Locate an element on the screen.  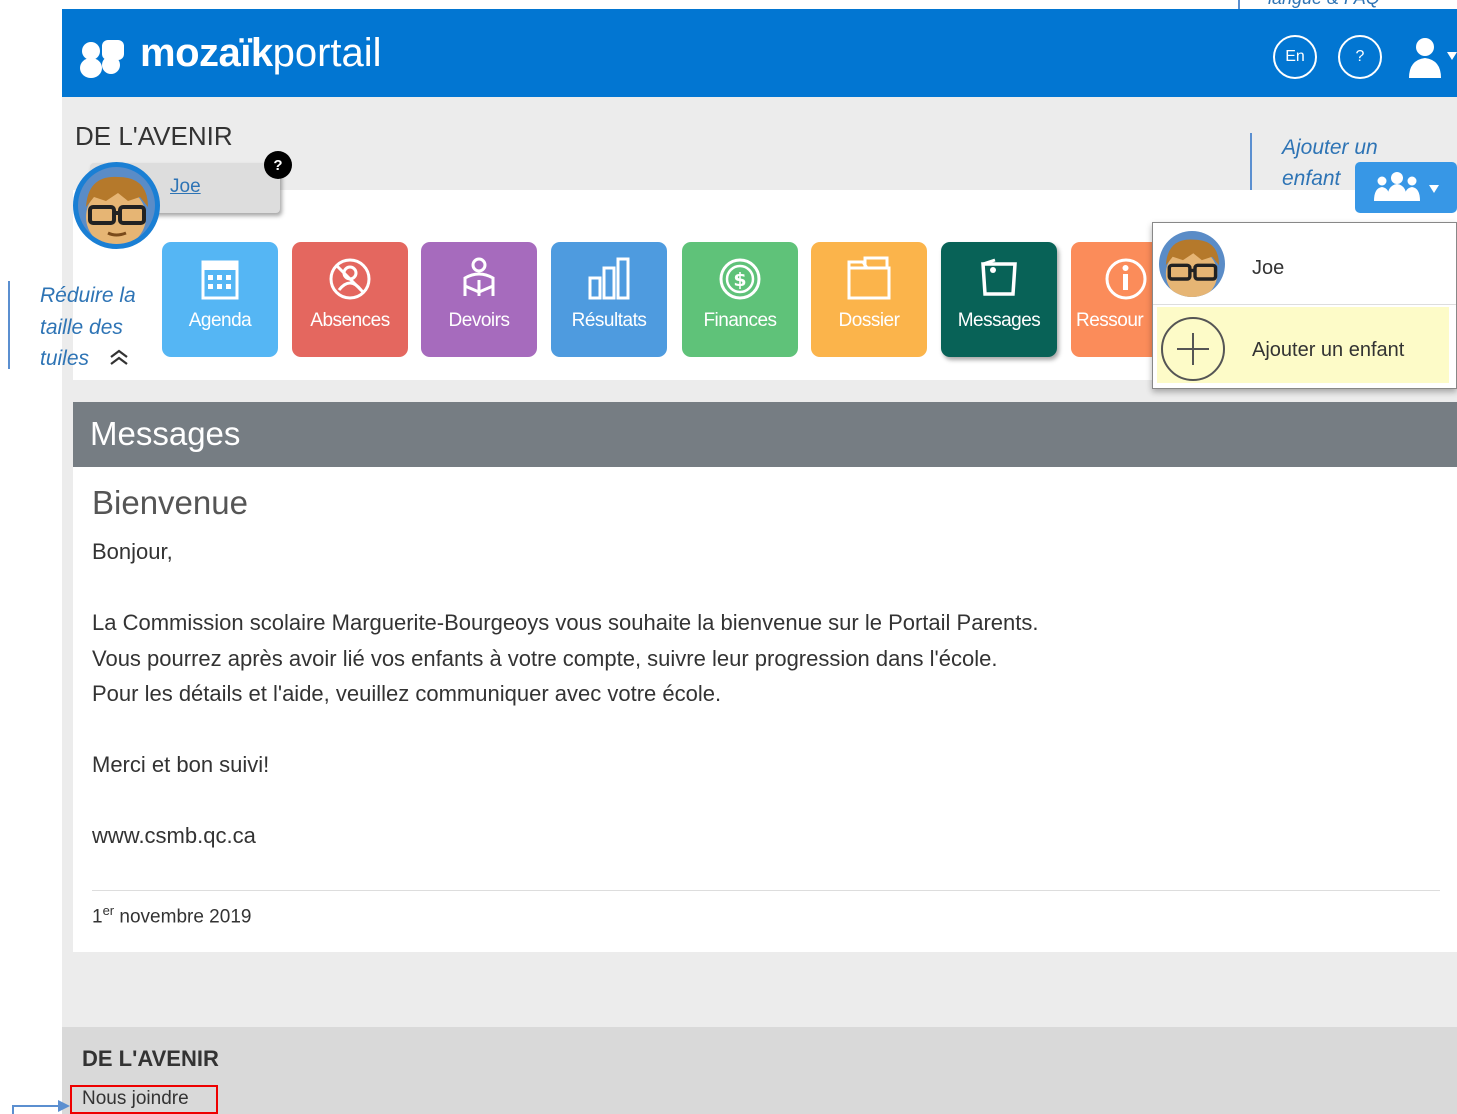
absence-icon is located at coordinates (350, 280).